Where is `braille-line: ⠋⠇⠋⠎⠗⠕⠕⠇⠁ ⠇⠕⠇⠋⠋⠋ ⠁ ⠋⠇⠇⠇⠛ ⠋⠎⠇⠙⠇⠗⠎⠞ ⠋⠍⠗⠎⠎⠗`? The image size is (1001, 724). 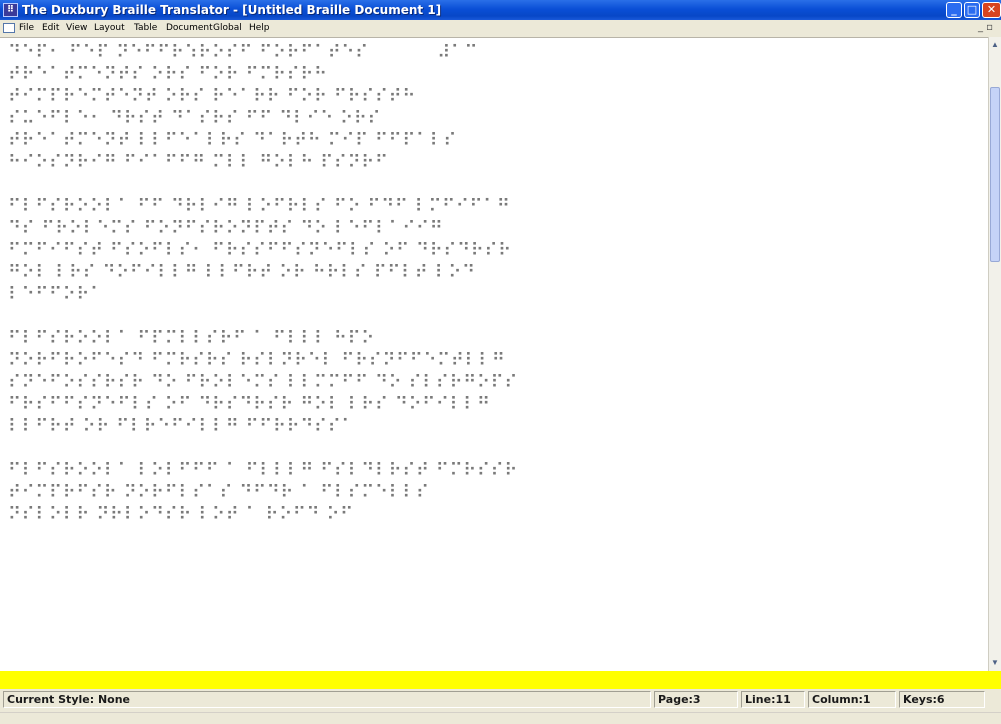 braille-line: ⠋⠇⠋⠎⠗⠕⠕⠇⠁ ⠇⠕⠇⠋⠋⠋ ⠁ ⠋⠇⠇⠇⠛ ⠋⠎⠇⠙⠇⠗⠎⠞ ⠋⠍⠗⠎⠎⠗ is located at coordinates (263, 470).